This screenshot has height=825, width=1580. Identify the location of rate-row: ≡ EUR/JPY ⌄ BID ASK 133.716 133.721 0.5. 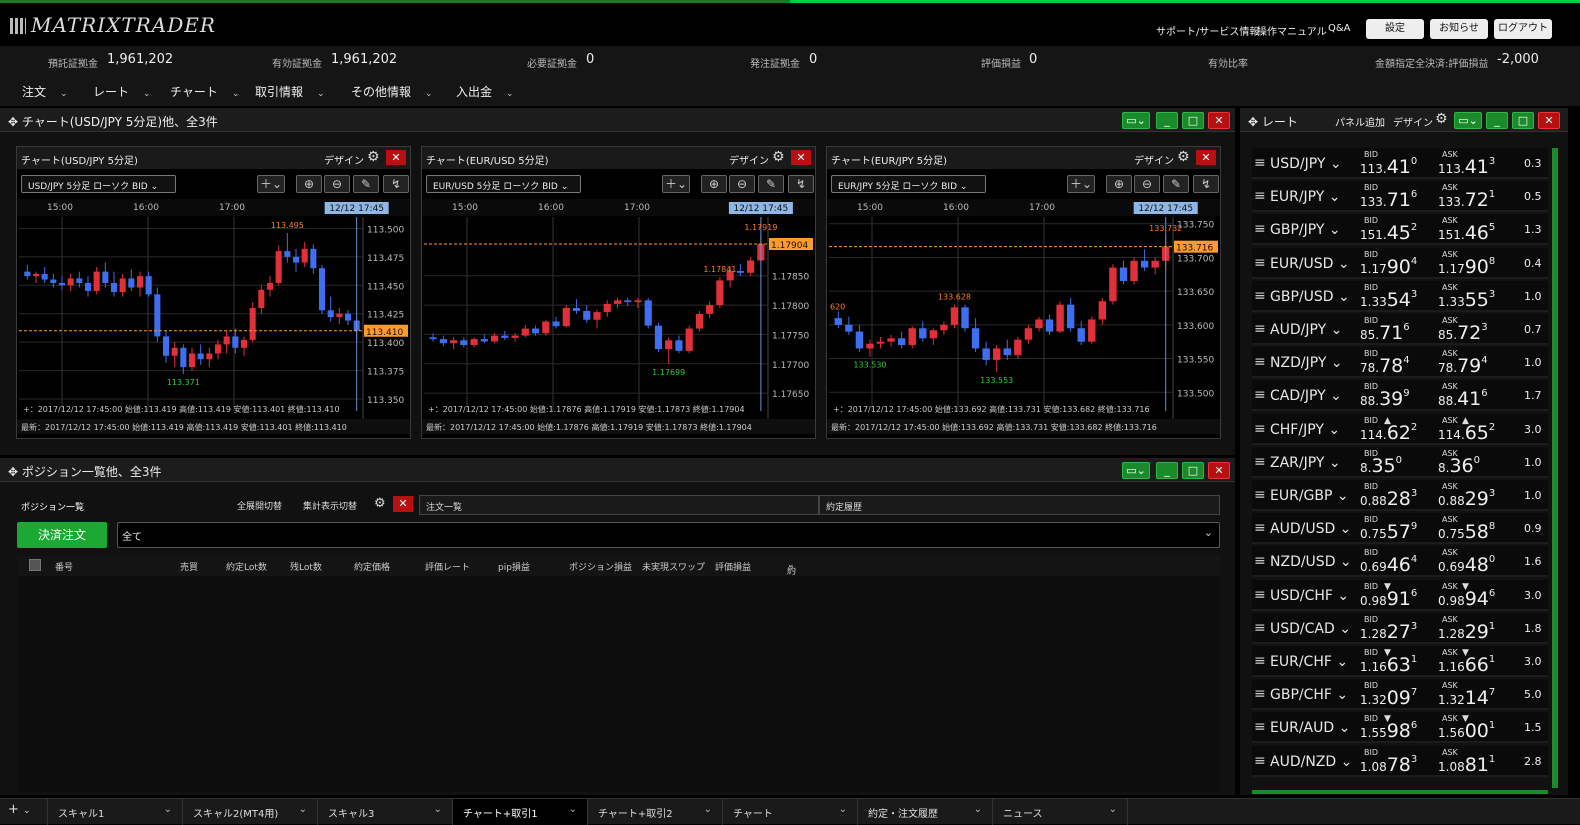
(1400, 197).